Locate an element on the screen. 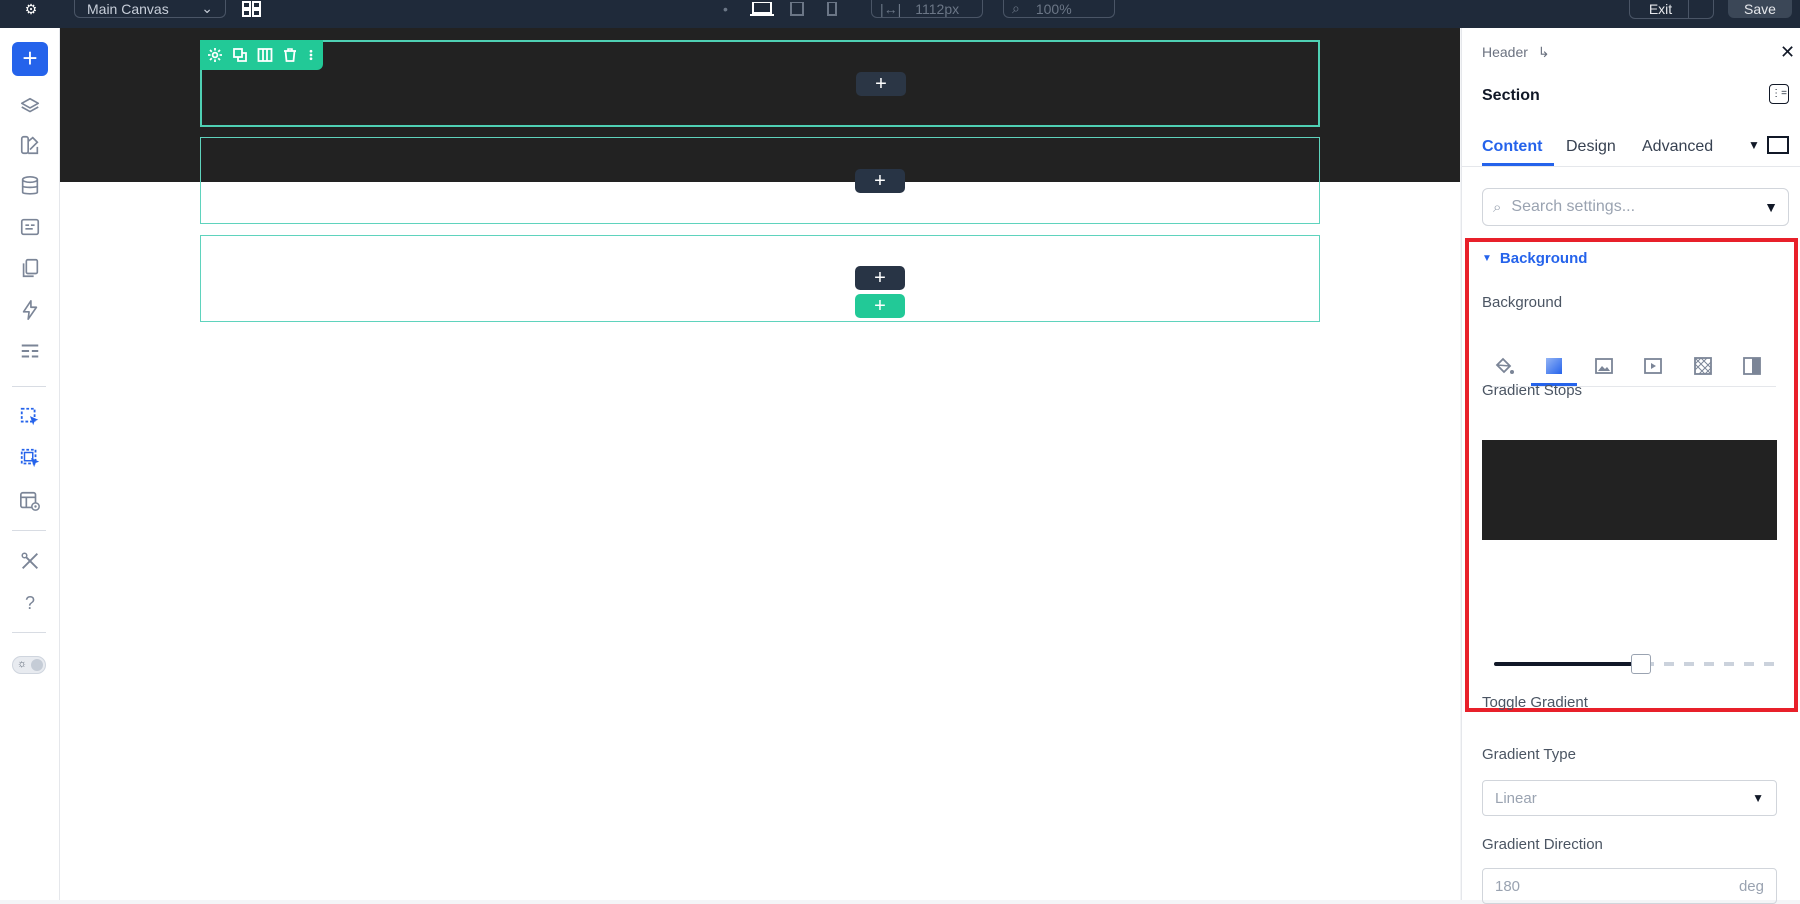  gradient-preview is located at coordinates (1629, 490).